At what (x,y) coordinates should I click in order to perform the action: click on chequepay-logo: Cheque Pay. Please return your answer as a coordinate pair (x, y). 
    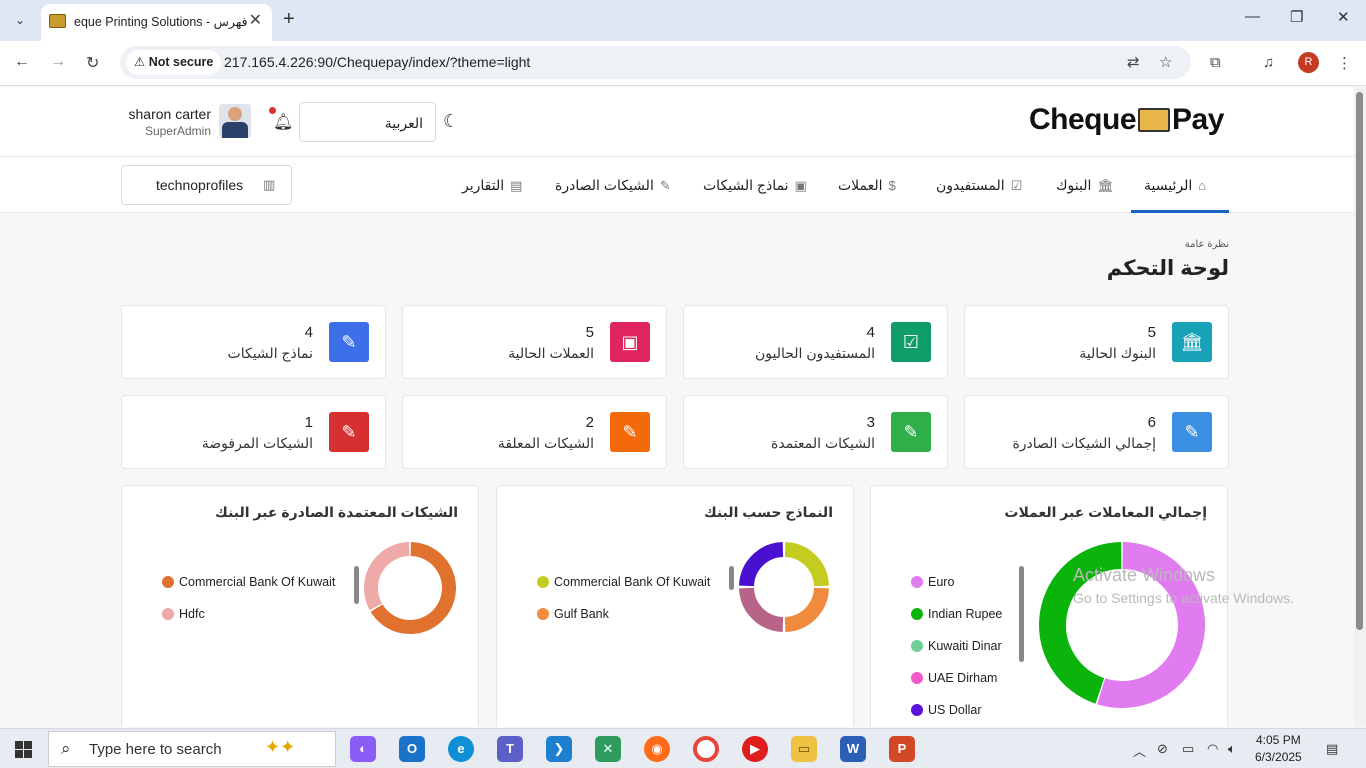
    Looking at the image, I should click on (1126, 120).